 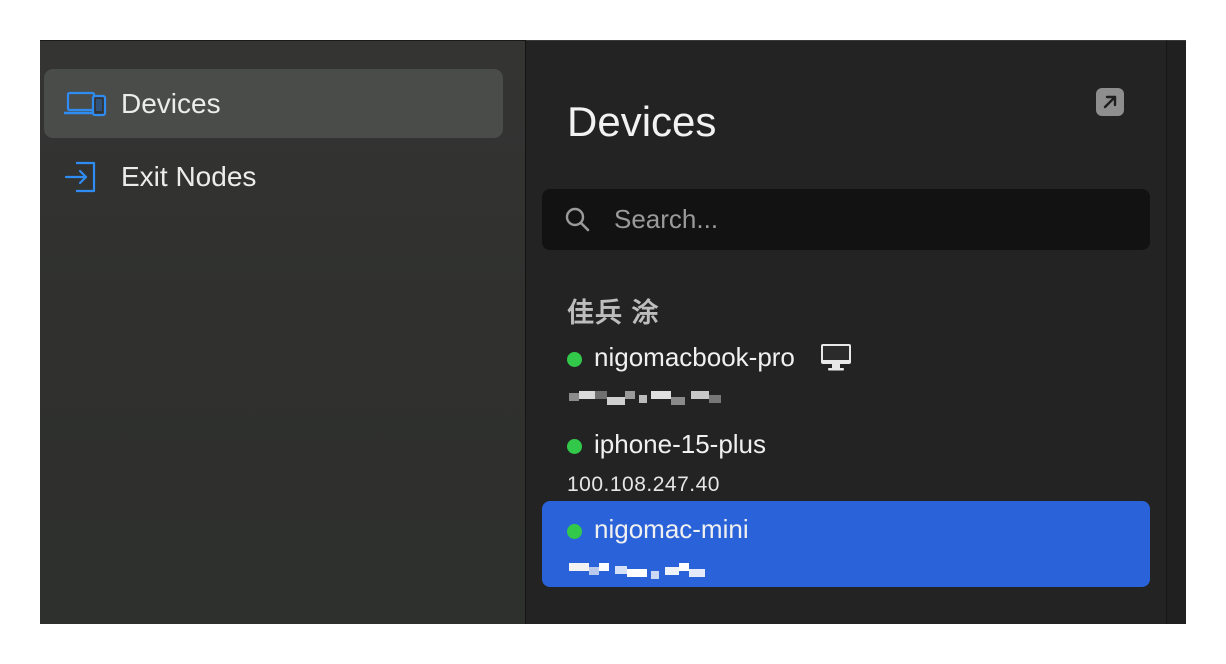 I want to click on search-icon, so click(x=578, y=220).